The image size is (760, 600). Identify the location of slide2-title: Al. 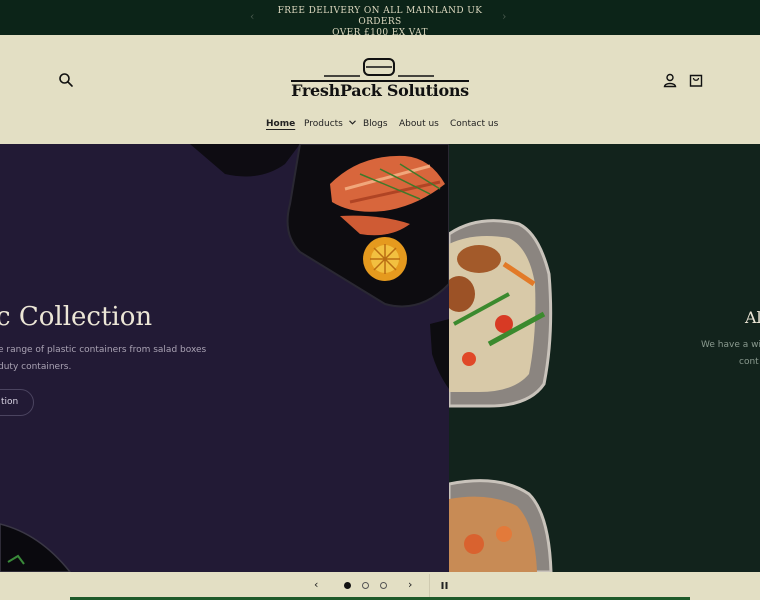
(752, 317).